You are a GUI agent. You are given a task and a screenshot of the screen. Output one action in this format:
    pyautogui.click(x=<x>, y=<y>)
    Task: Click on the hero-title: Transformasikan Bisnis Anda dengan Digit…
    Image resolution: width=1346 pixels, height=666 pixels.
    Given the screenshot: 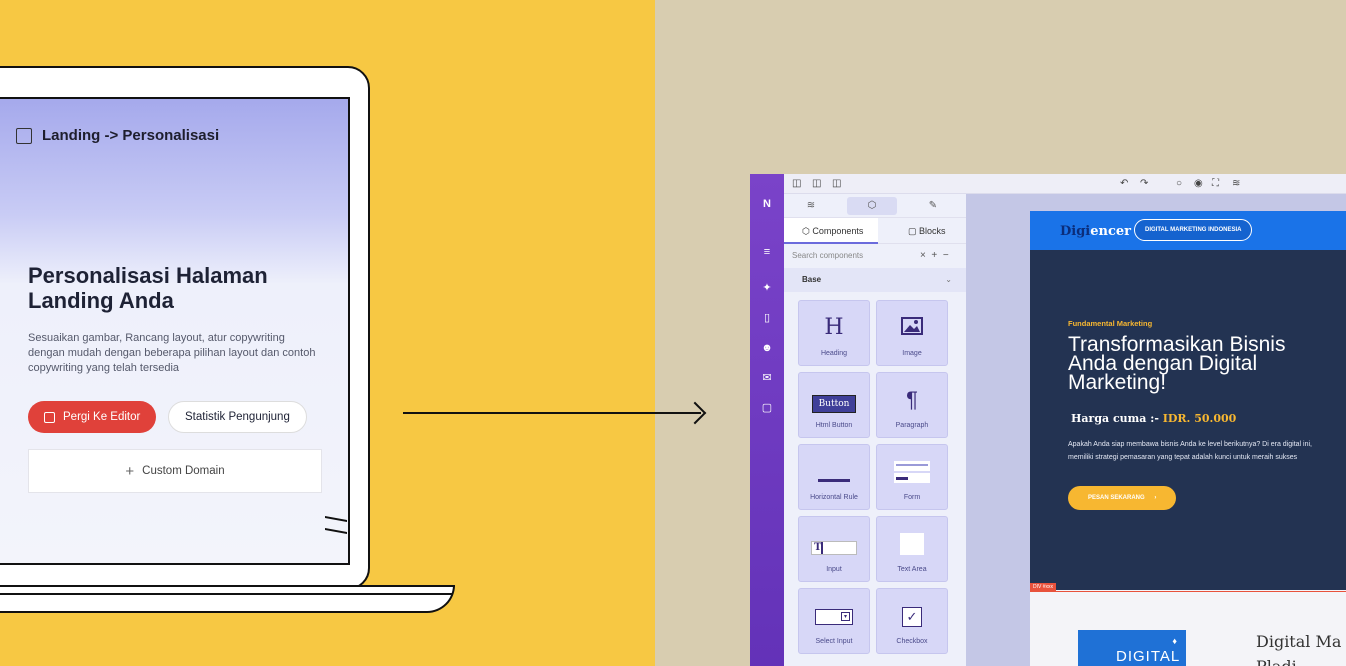 What is the action you would take?
    pyautogui.click(x=1177, y=363)
    